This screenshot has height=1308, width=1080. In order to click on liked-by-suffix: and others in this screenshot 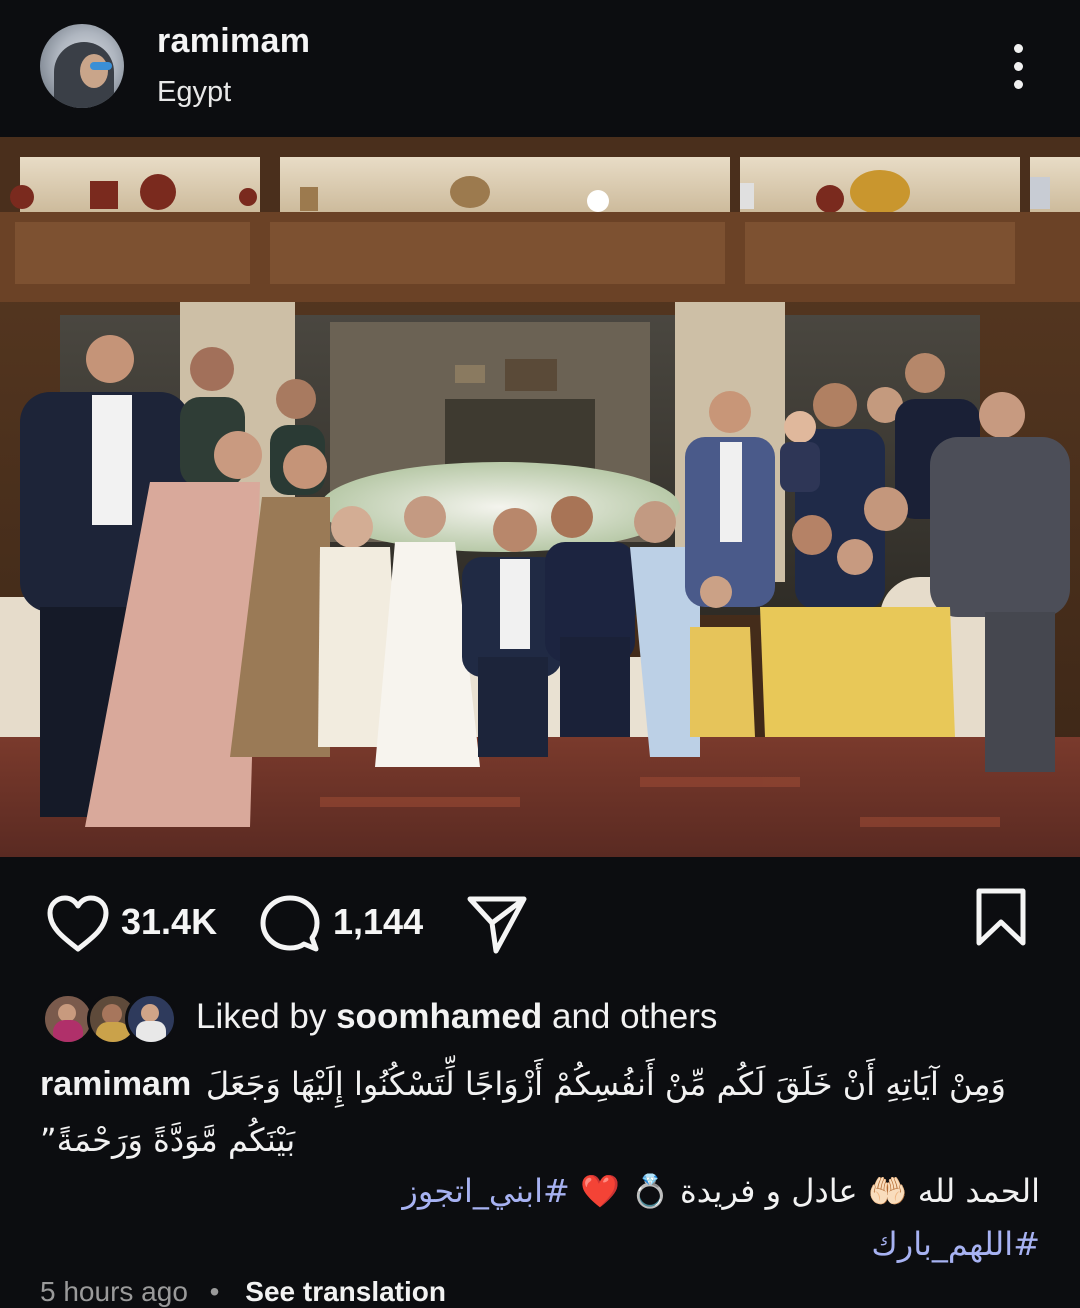, I will do `click(629, 1016)`.